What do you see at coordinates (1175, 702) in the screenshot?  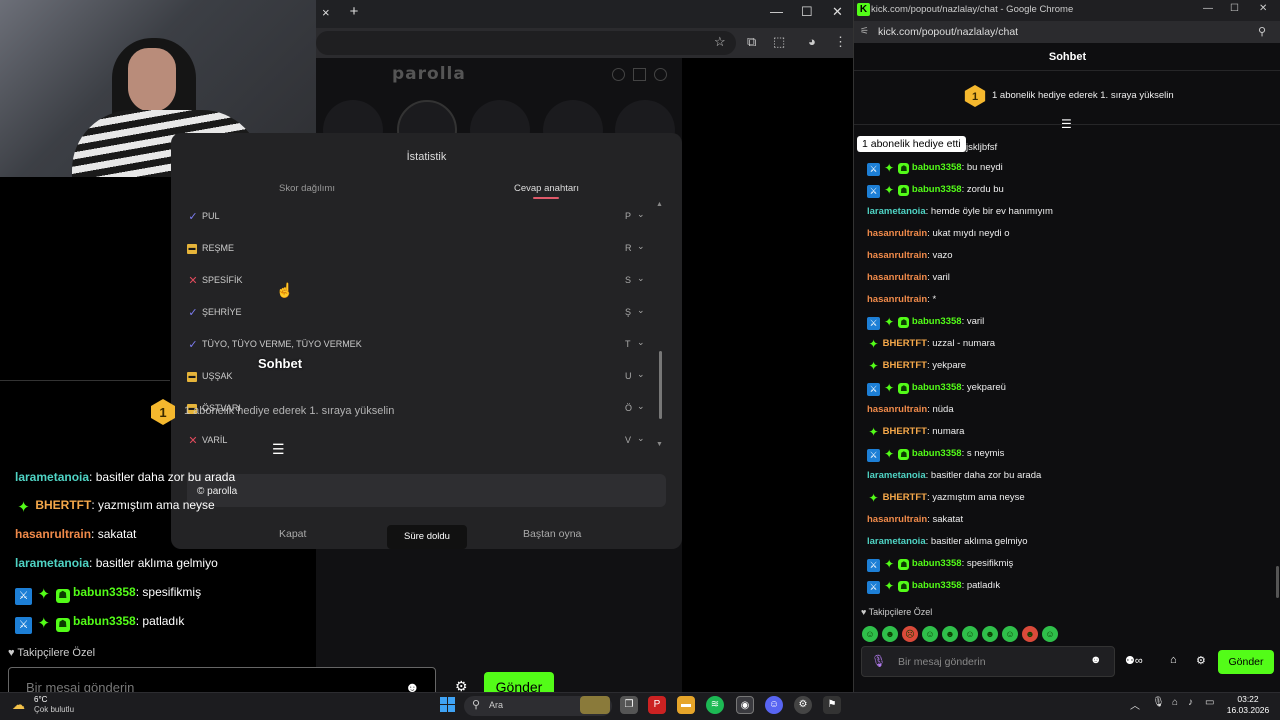 I see `network-icon: ⌂` at bounding box center [1175, 702].